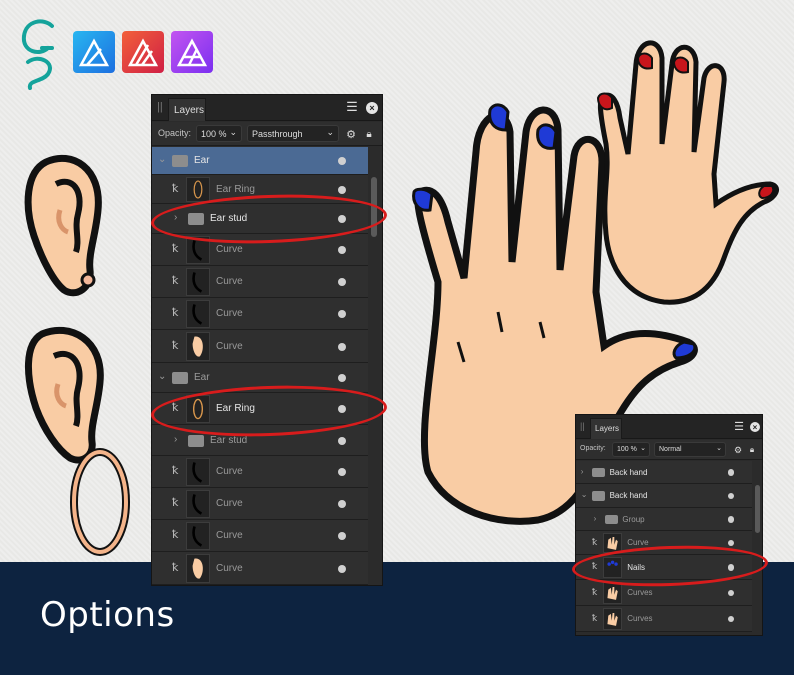 The width and height of the screenshot is (794, 675). What do you see at coordinates (260, 161) in the screenshot?
I see `layer-row: ⌄ Ear` at bounding box center [260, 161].